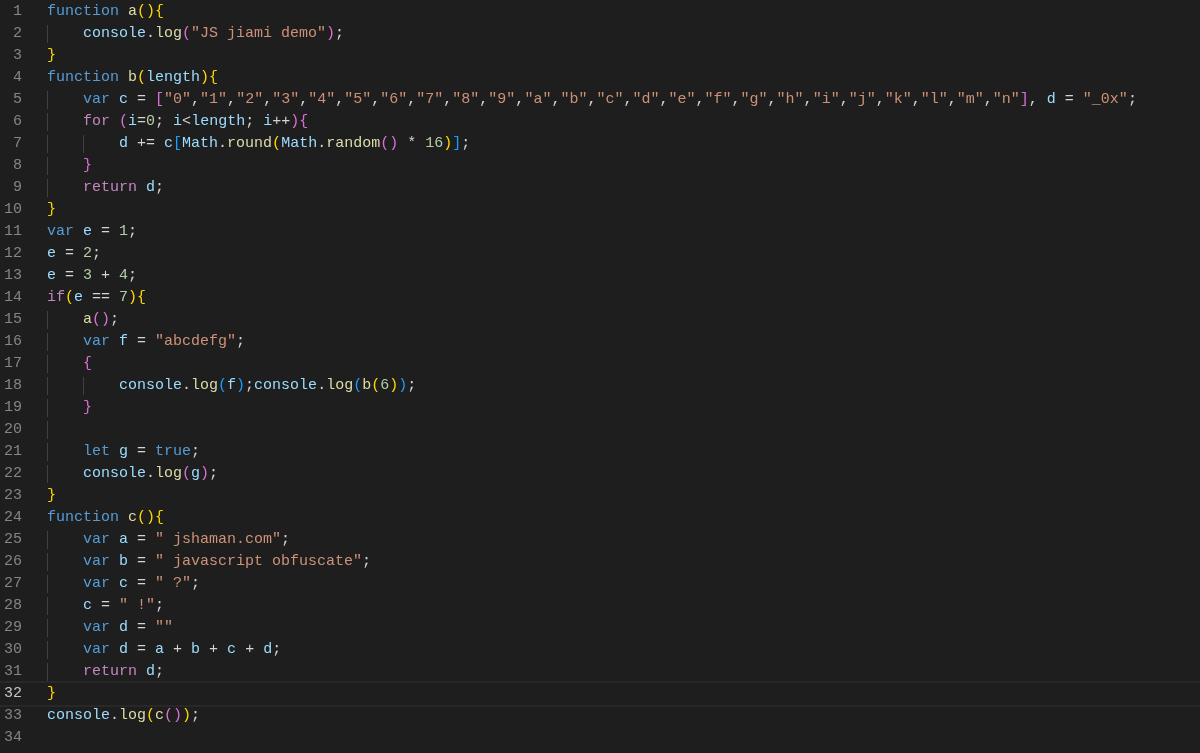  I want to click on line-number: 20, so click(12, 430).